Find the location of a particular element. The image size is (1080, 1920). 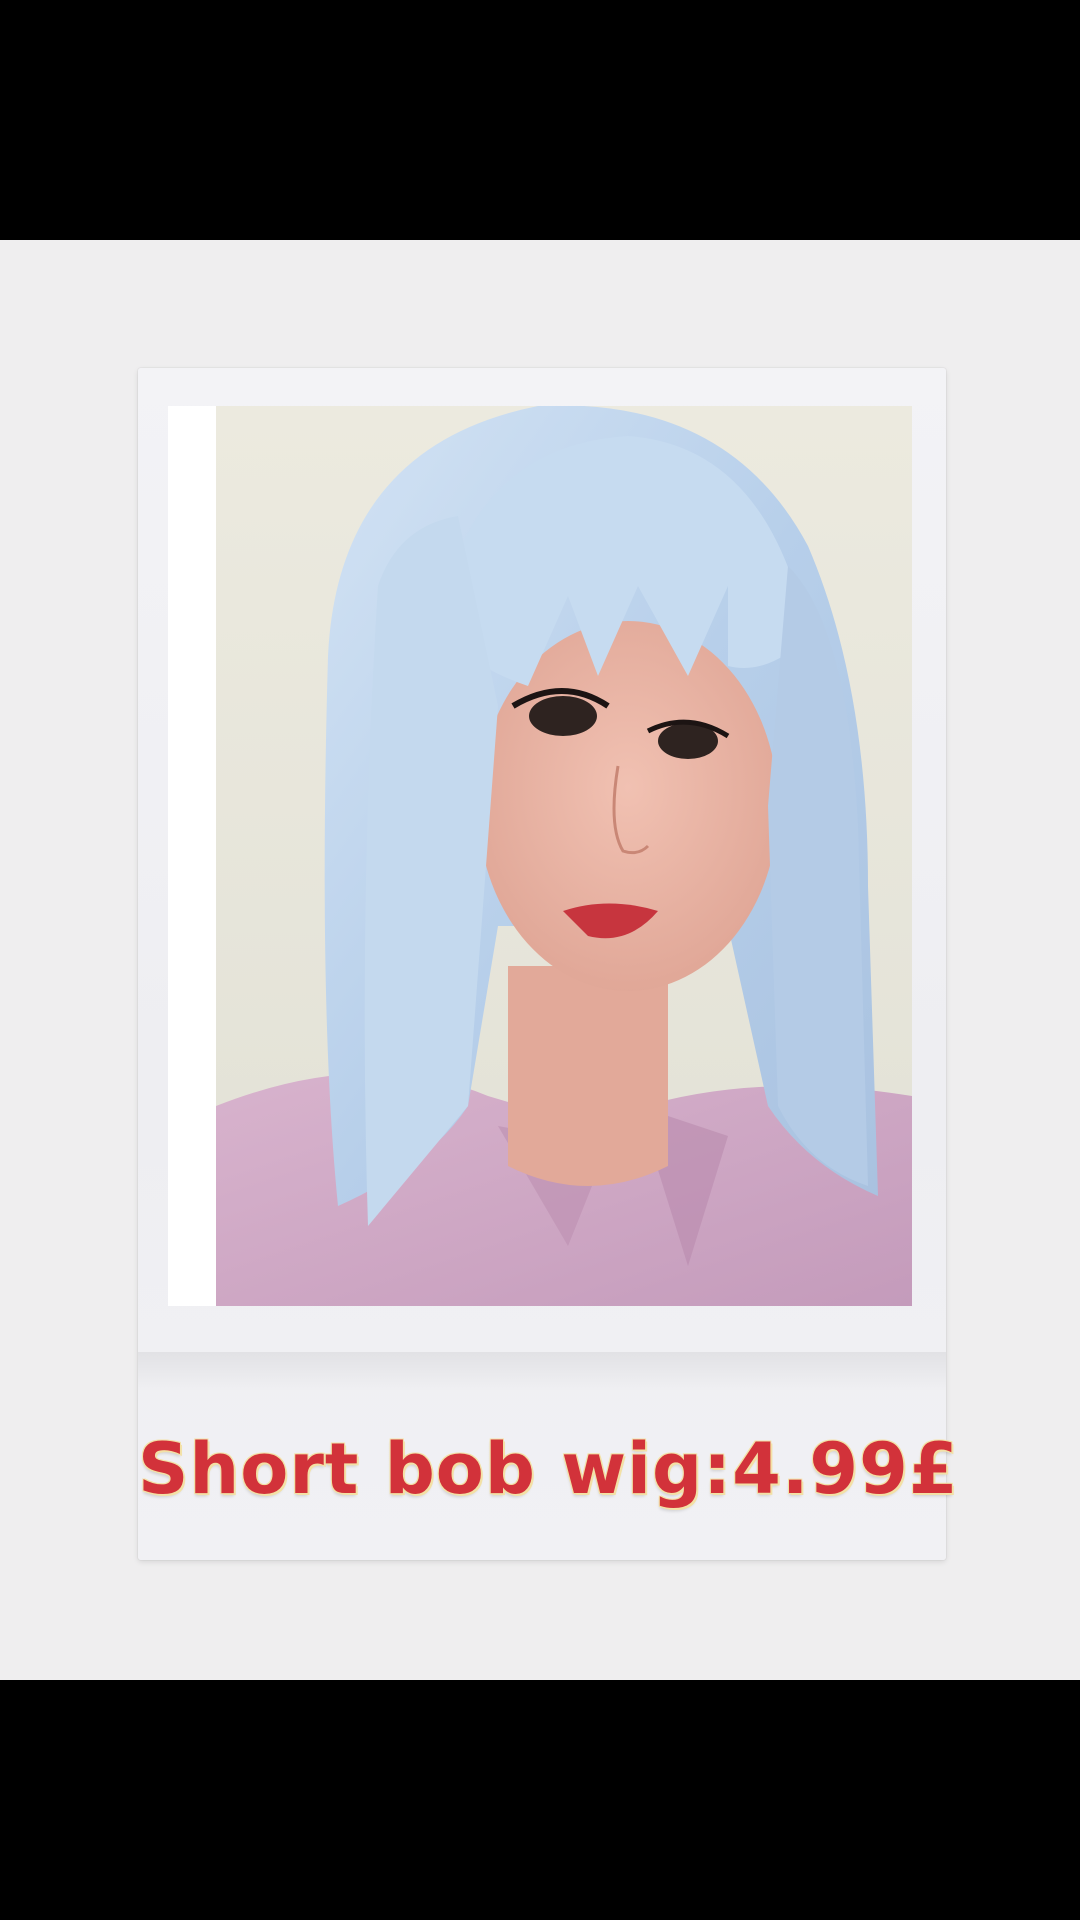

letterbox-top is located at coordinates (540, 120).